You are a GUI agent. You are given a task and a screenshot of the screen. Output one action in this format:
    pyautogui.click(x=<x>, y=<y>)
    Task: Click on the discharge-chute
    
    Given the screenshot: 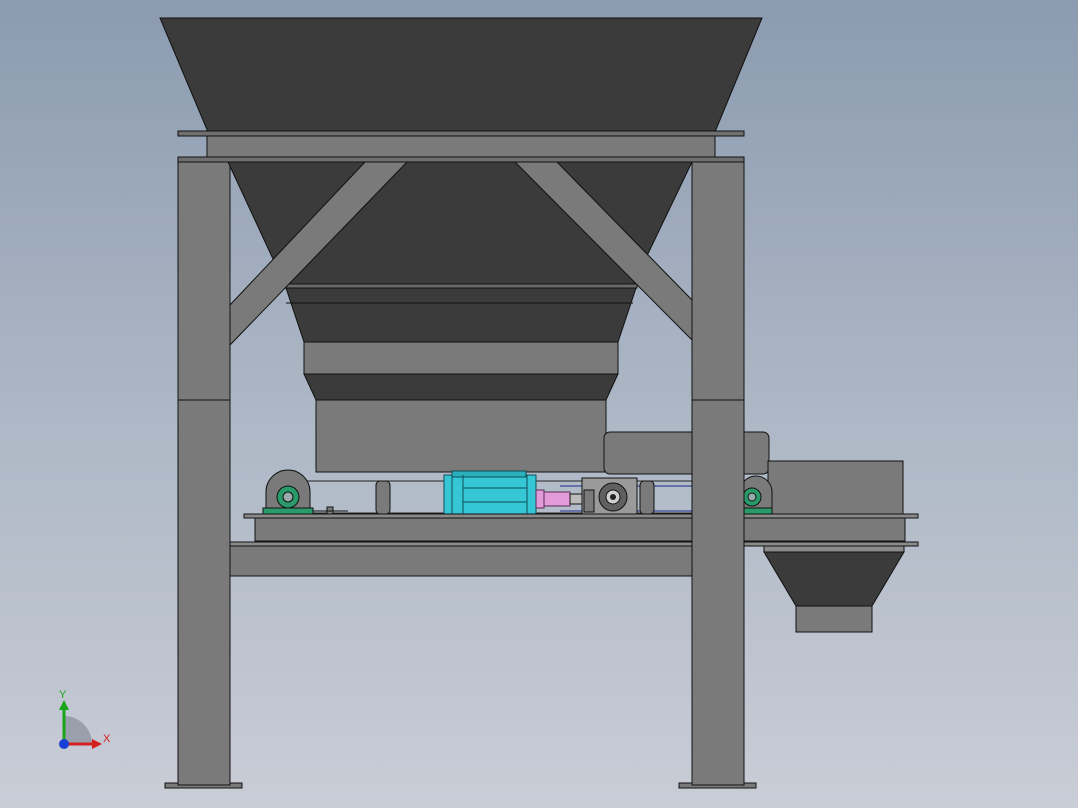 What is the action you would take?
    pyautogui.click(x=834, y=589)
    